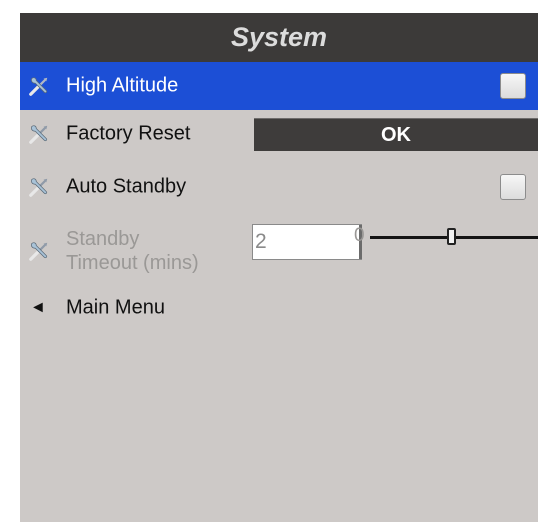 The width and height of the screenshot is (538, 522). Describe the element at coordinates (279, 308) in the screenshot. I see `main-menu-link: ◄ Main Menu` at that location.